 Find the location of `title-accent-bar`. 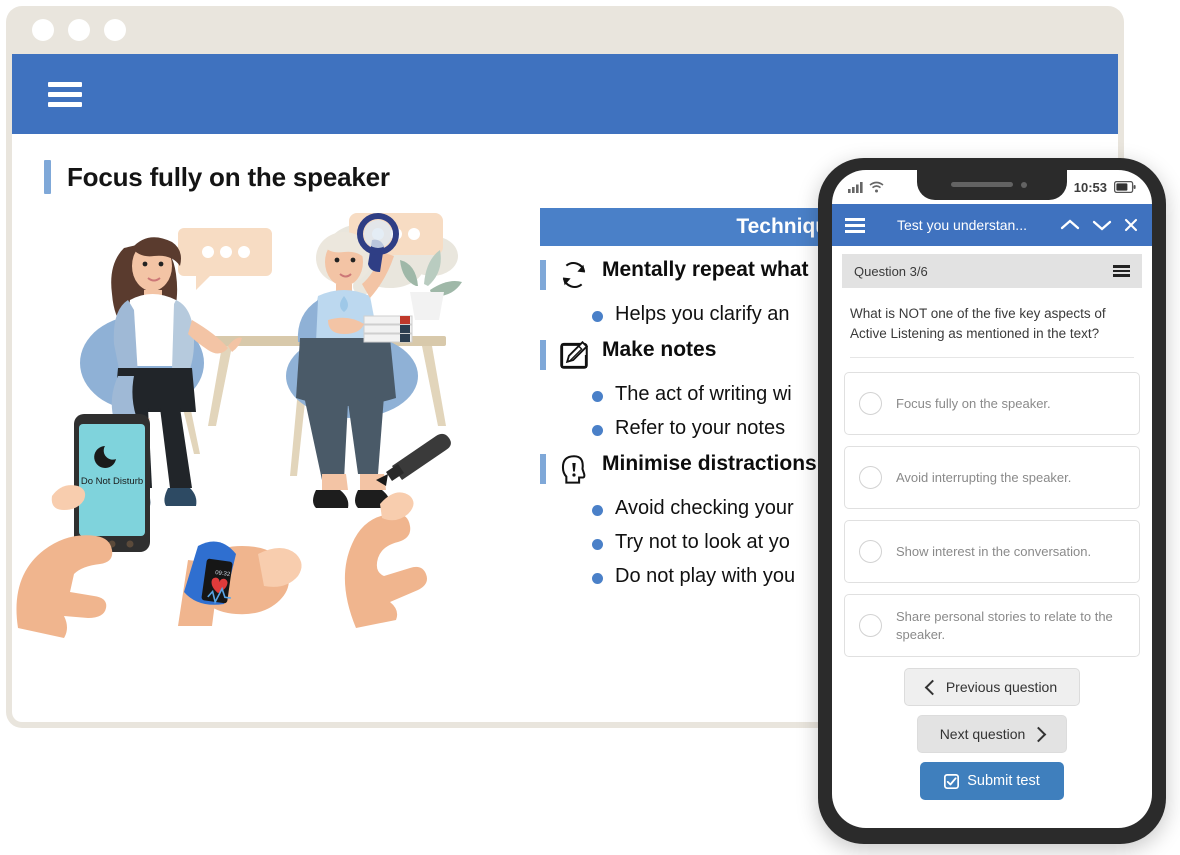

title-accent-bar is located at coordinates (47, 177).